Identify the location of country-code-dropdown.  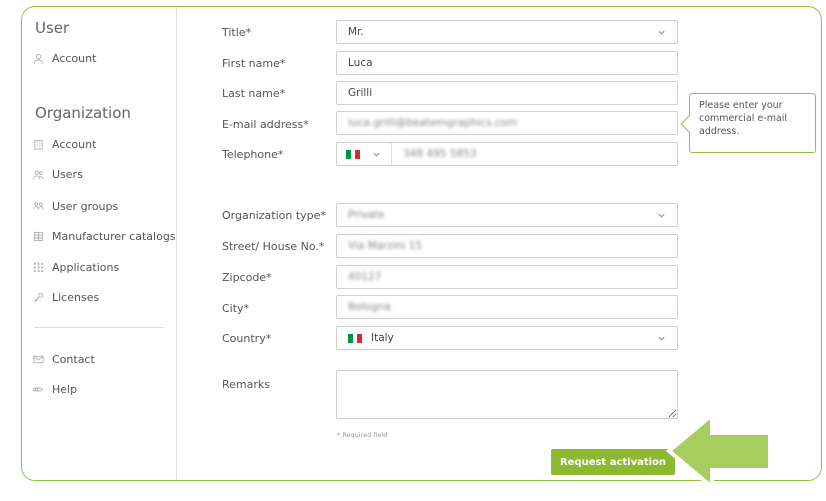
(369, 154).